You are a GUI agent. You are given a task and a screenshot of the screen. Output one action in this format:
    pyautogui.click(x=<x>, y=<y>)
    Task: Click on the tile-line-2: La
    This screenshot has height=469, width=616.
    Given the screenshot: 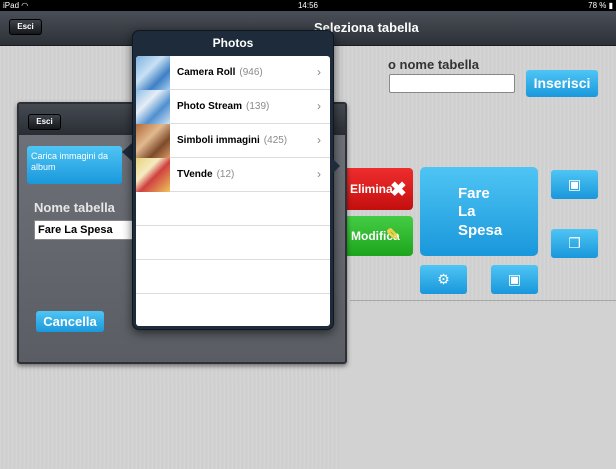 What is the action you would take?
    pyautogui.click(x=467, y=211)
    